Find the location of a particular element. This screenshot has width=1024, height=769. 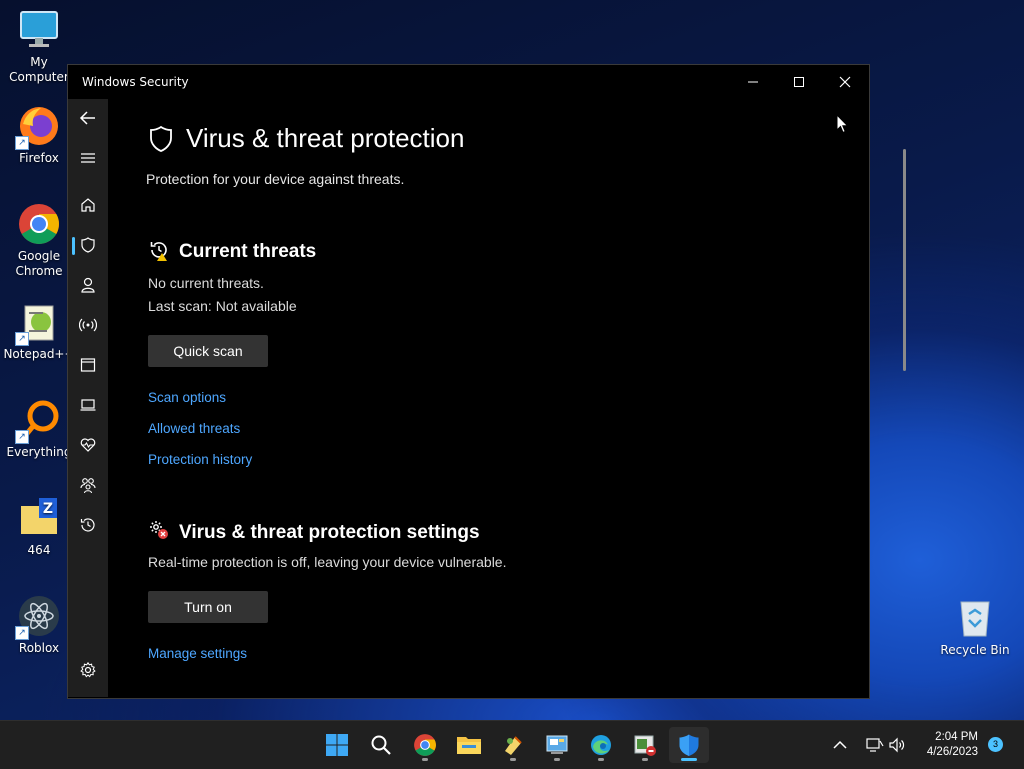

taskbar-chrome is located at coordinates (425, 745).